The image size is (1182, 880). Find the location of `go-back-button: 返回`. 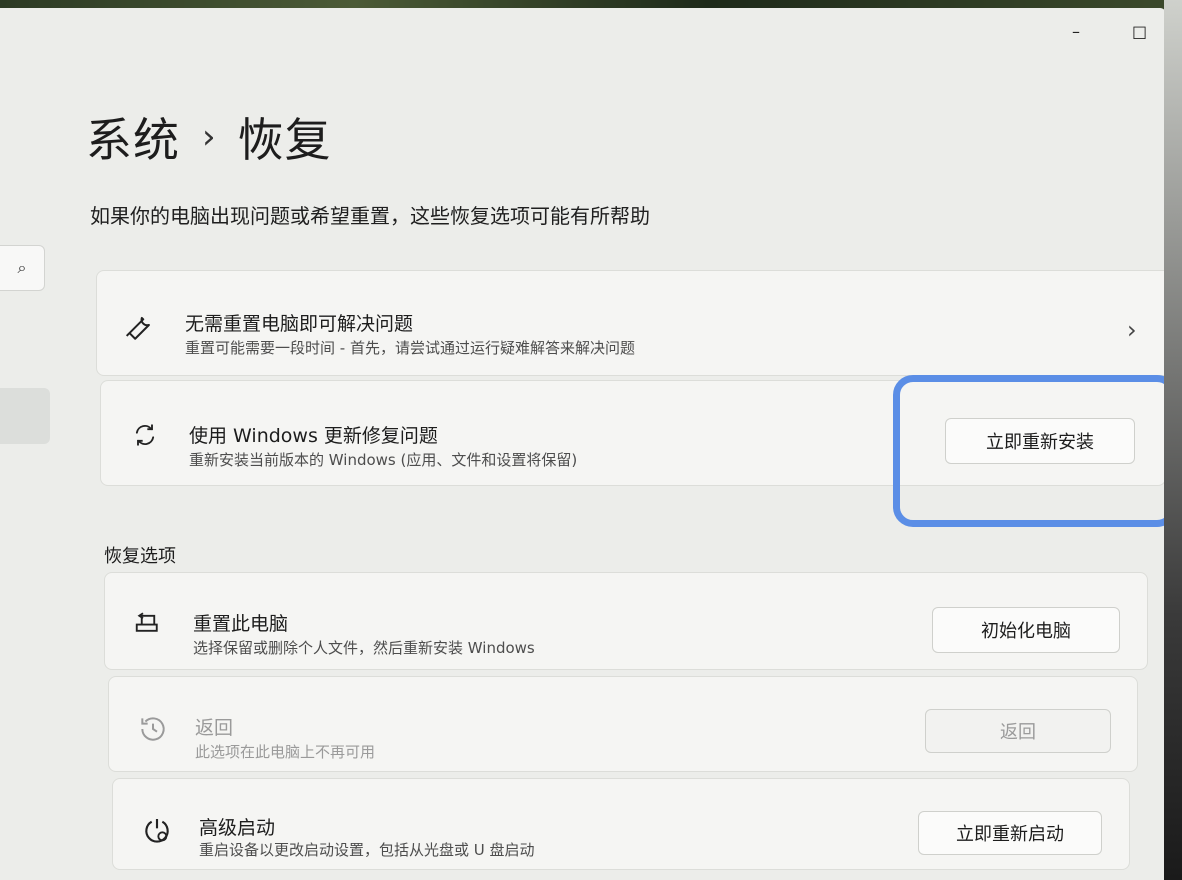

go-back-button: 返回 is located at coordinates (1018, 731).